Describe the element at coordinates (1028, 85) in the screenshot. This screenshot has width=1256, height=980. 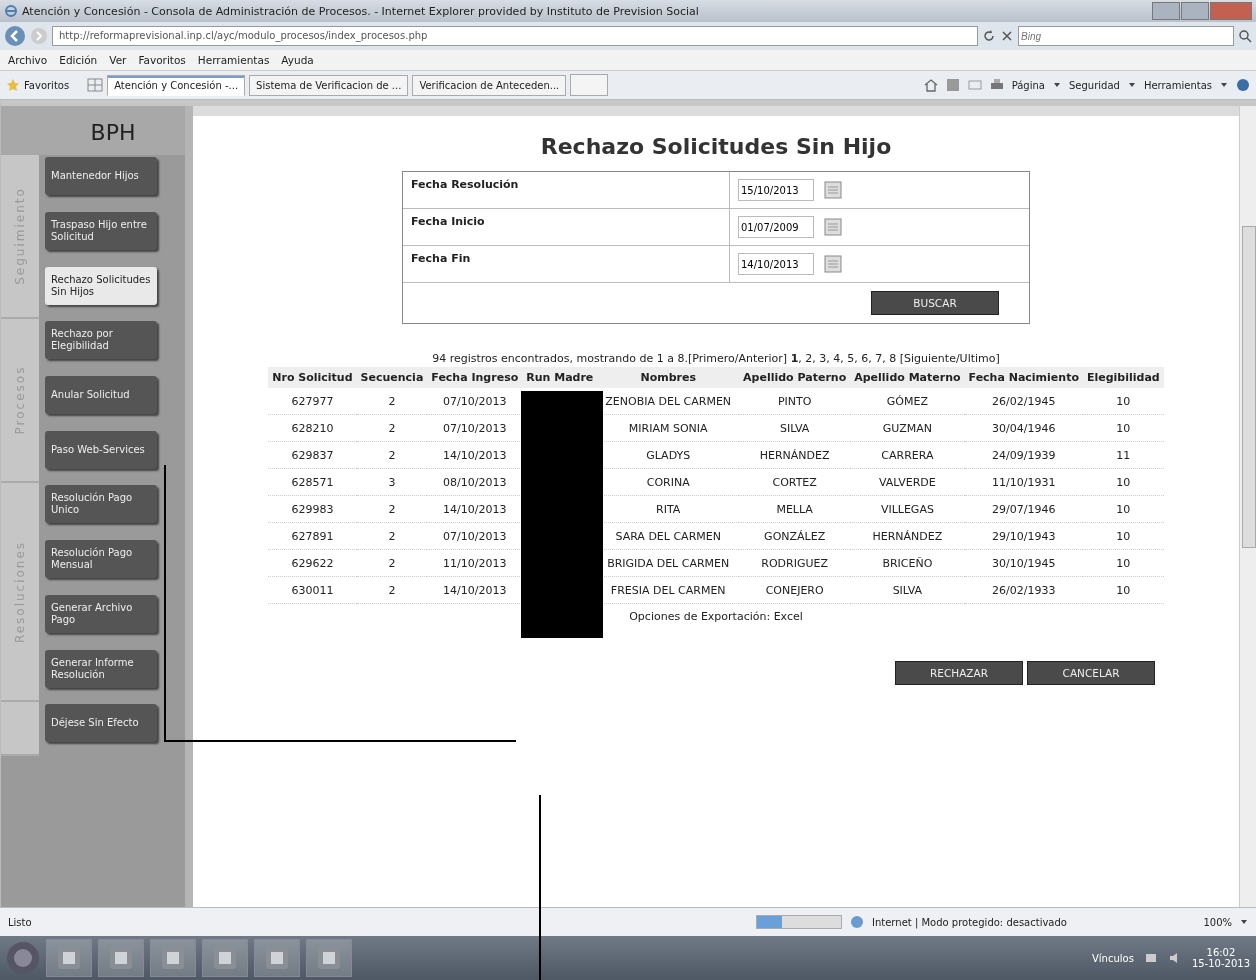
I see `command-menu: Página` at that location.